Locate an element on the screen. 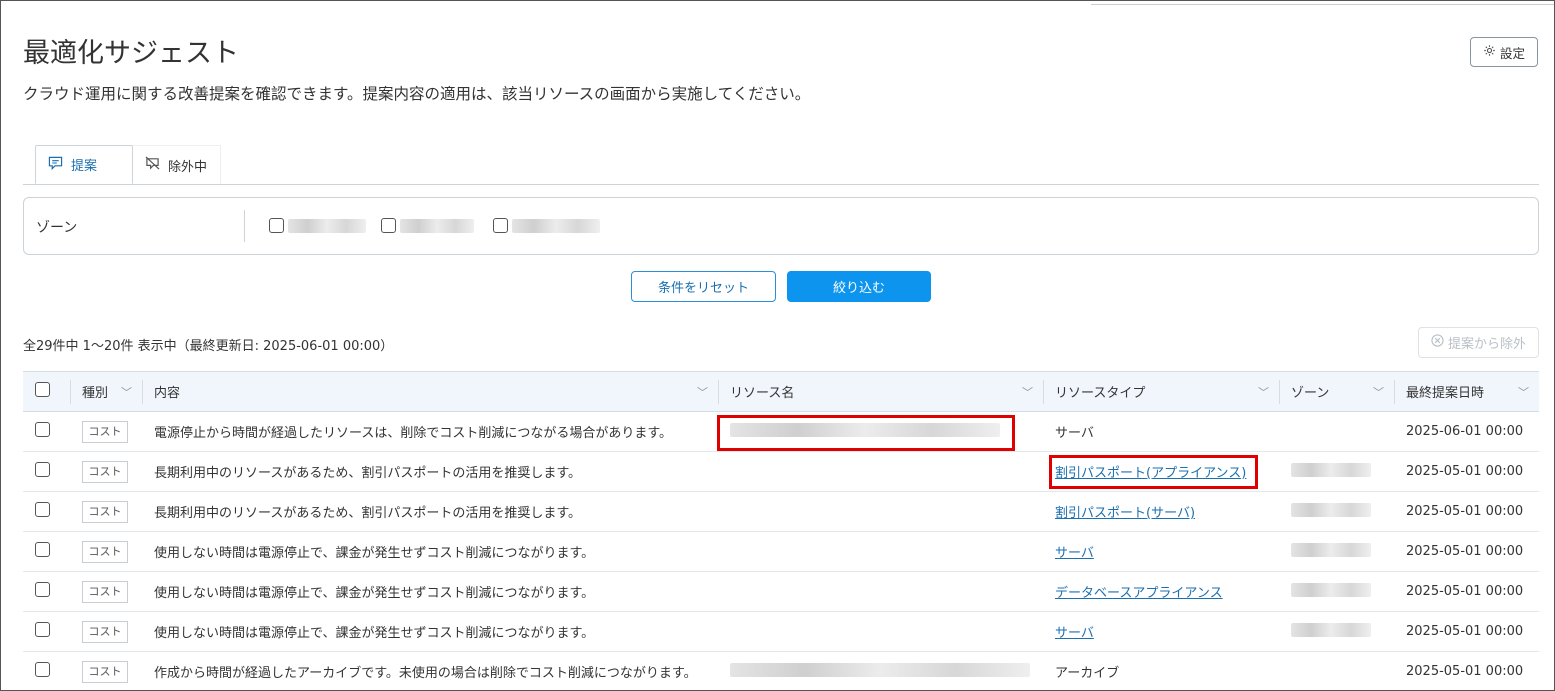 The width and height of the screenshot is (1555, 691). gear-icon is located at coordinates (1489, 52).